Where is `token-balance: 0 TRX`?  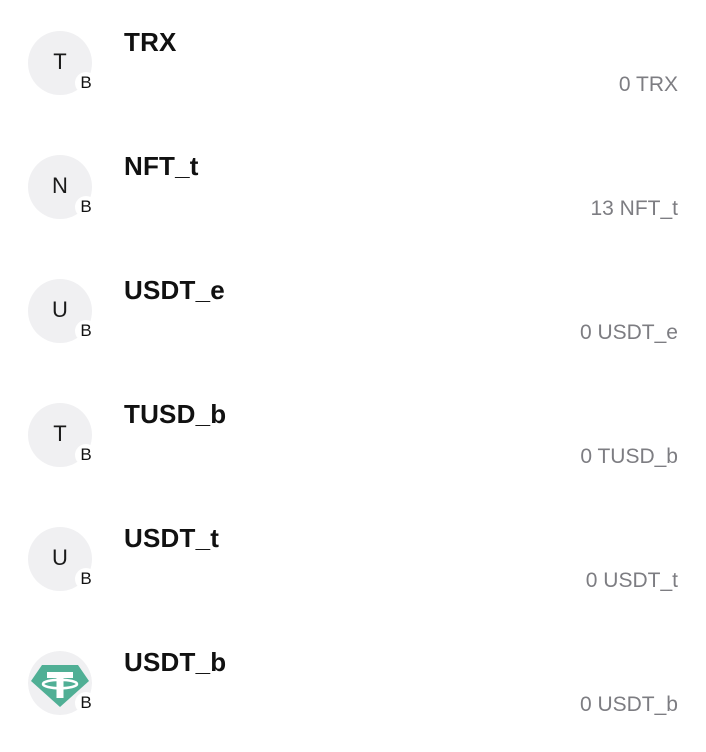 token-balance: 0 TRX is located at coordinates (648, 84).